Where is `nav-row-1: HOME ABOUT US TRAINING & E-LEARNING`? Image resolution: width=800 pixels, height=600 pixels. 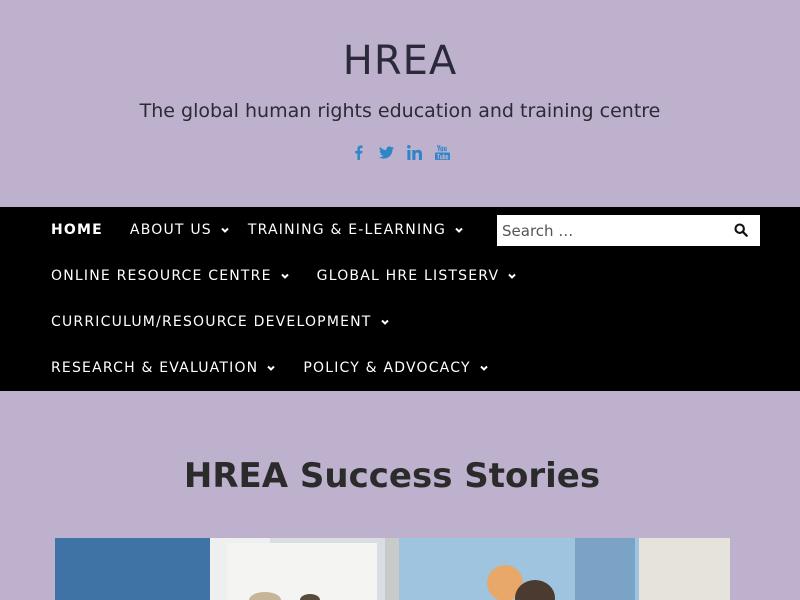 nav-row-1: HOME ABOUT US TRAINING & E-LEARNING is located at coordinates (271, 230).